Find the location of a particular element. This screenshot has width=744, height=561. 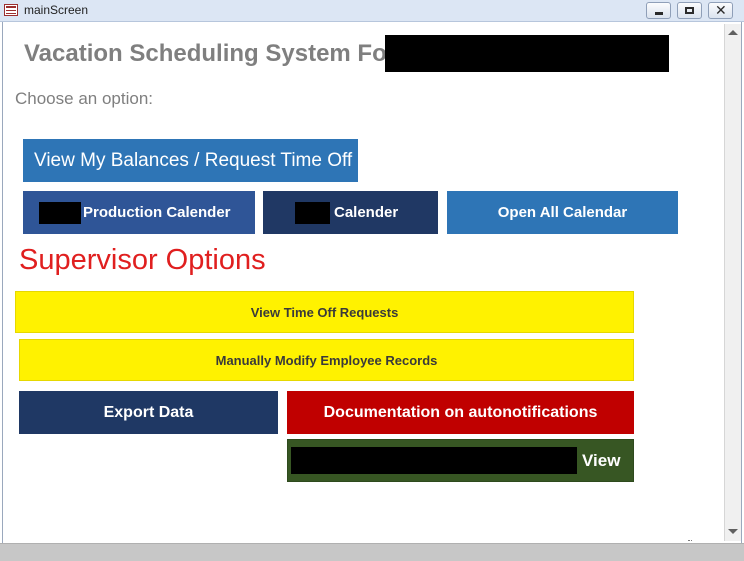

minimize-icon is located at coordinates (659, 13).